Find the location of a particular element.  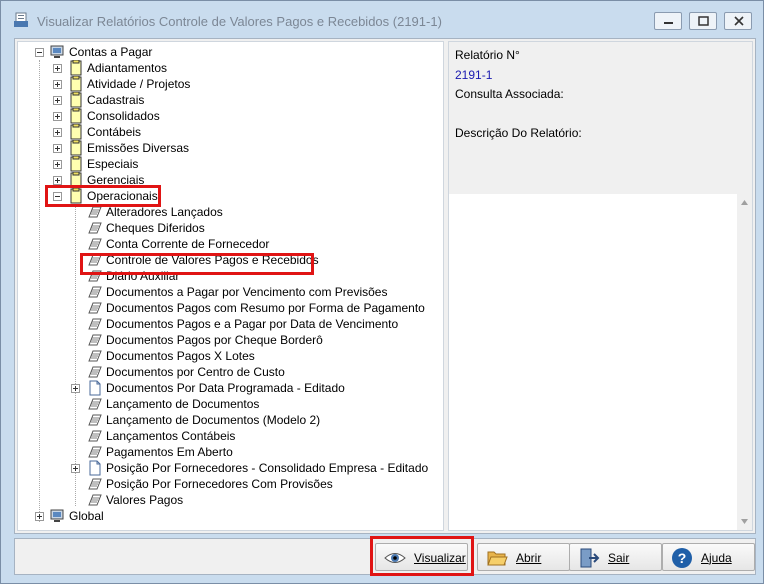

tree-node-label: Gerenciais is located at coordinates (116, 180).